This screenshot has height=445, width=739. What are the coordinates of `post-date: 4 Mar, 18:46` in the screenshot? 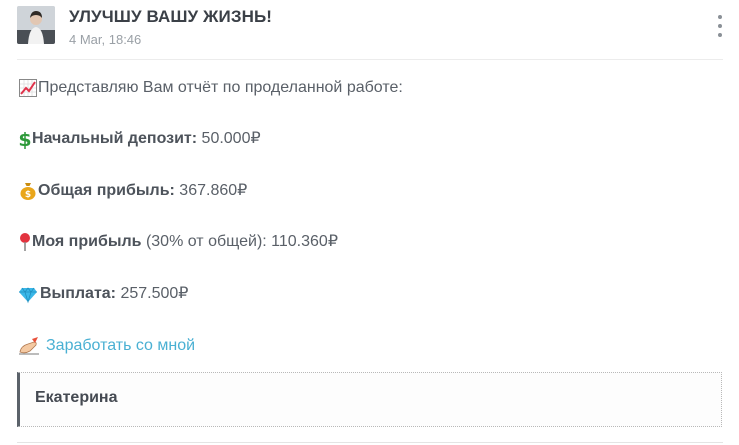 It's located at (105, 39).